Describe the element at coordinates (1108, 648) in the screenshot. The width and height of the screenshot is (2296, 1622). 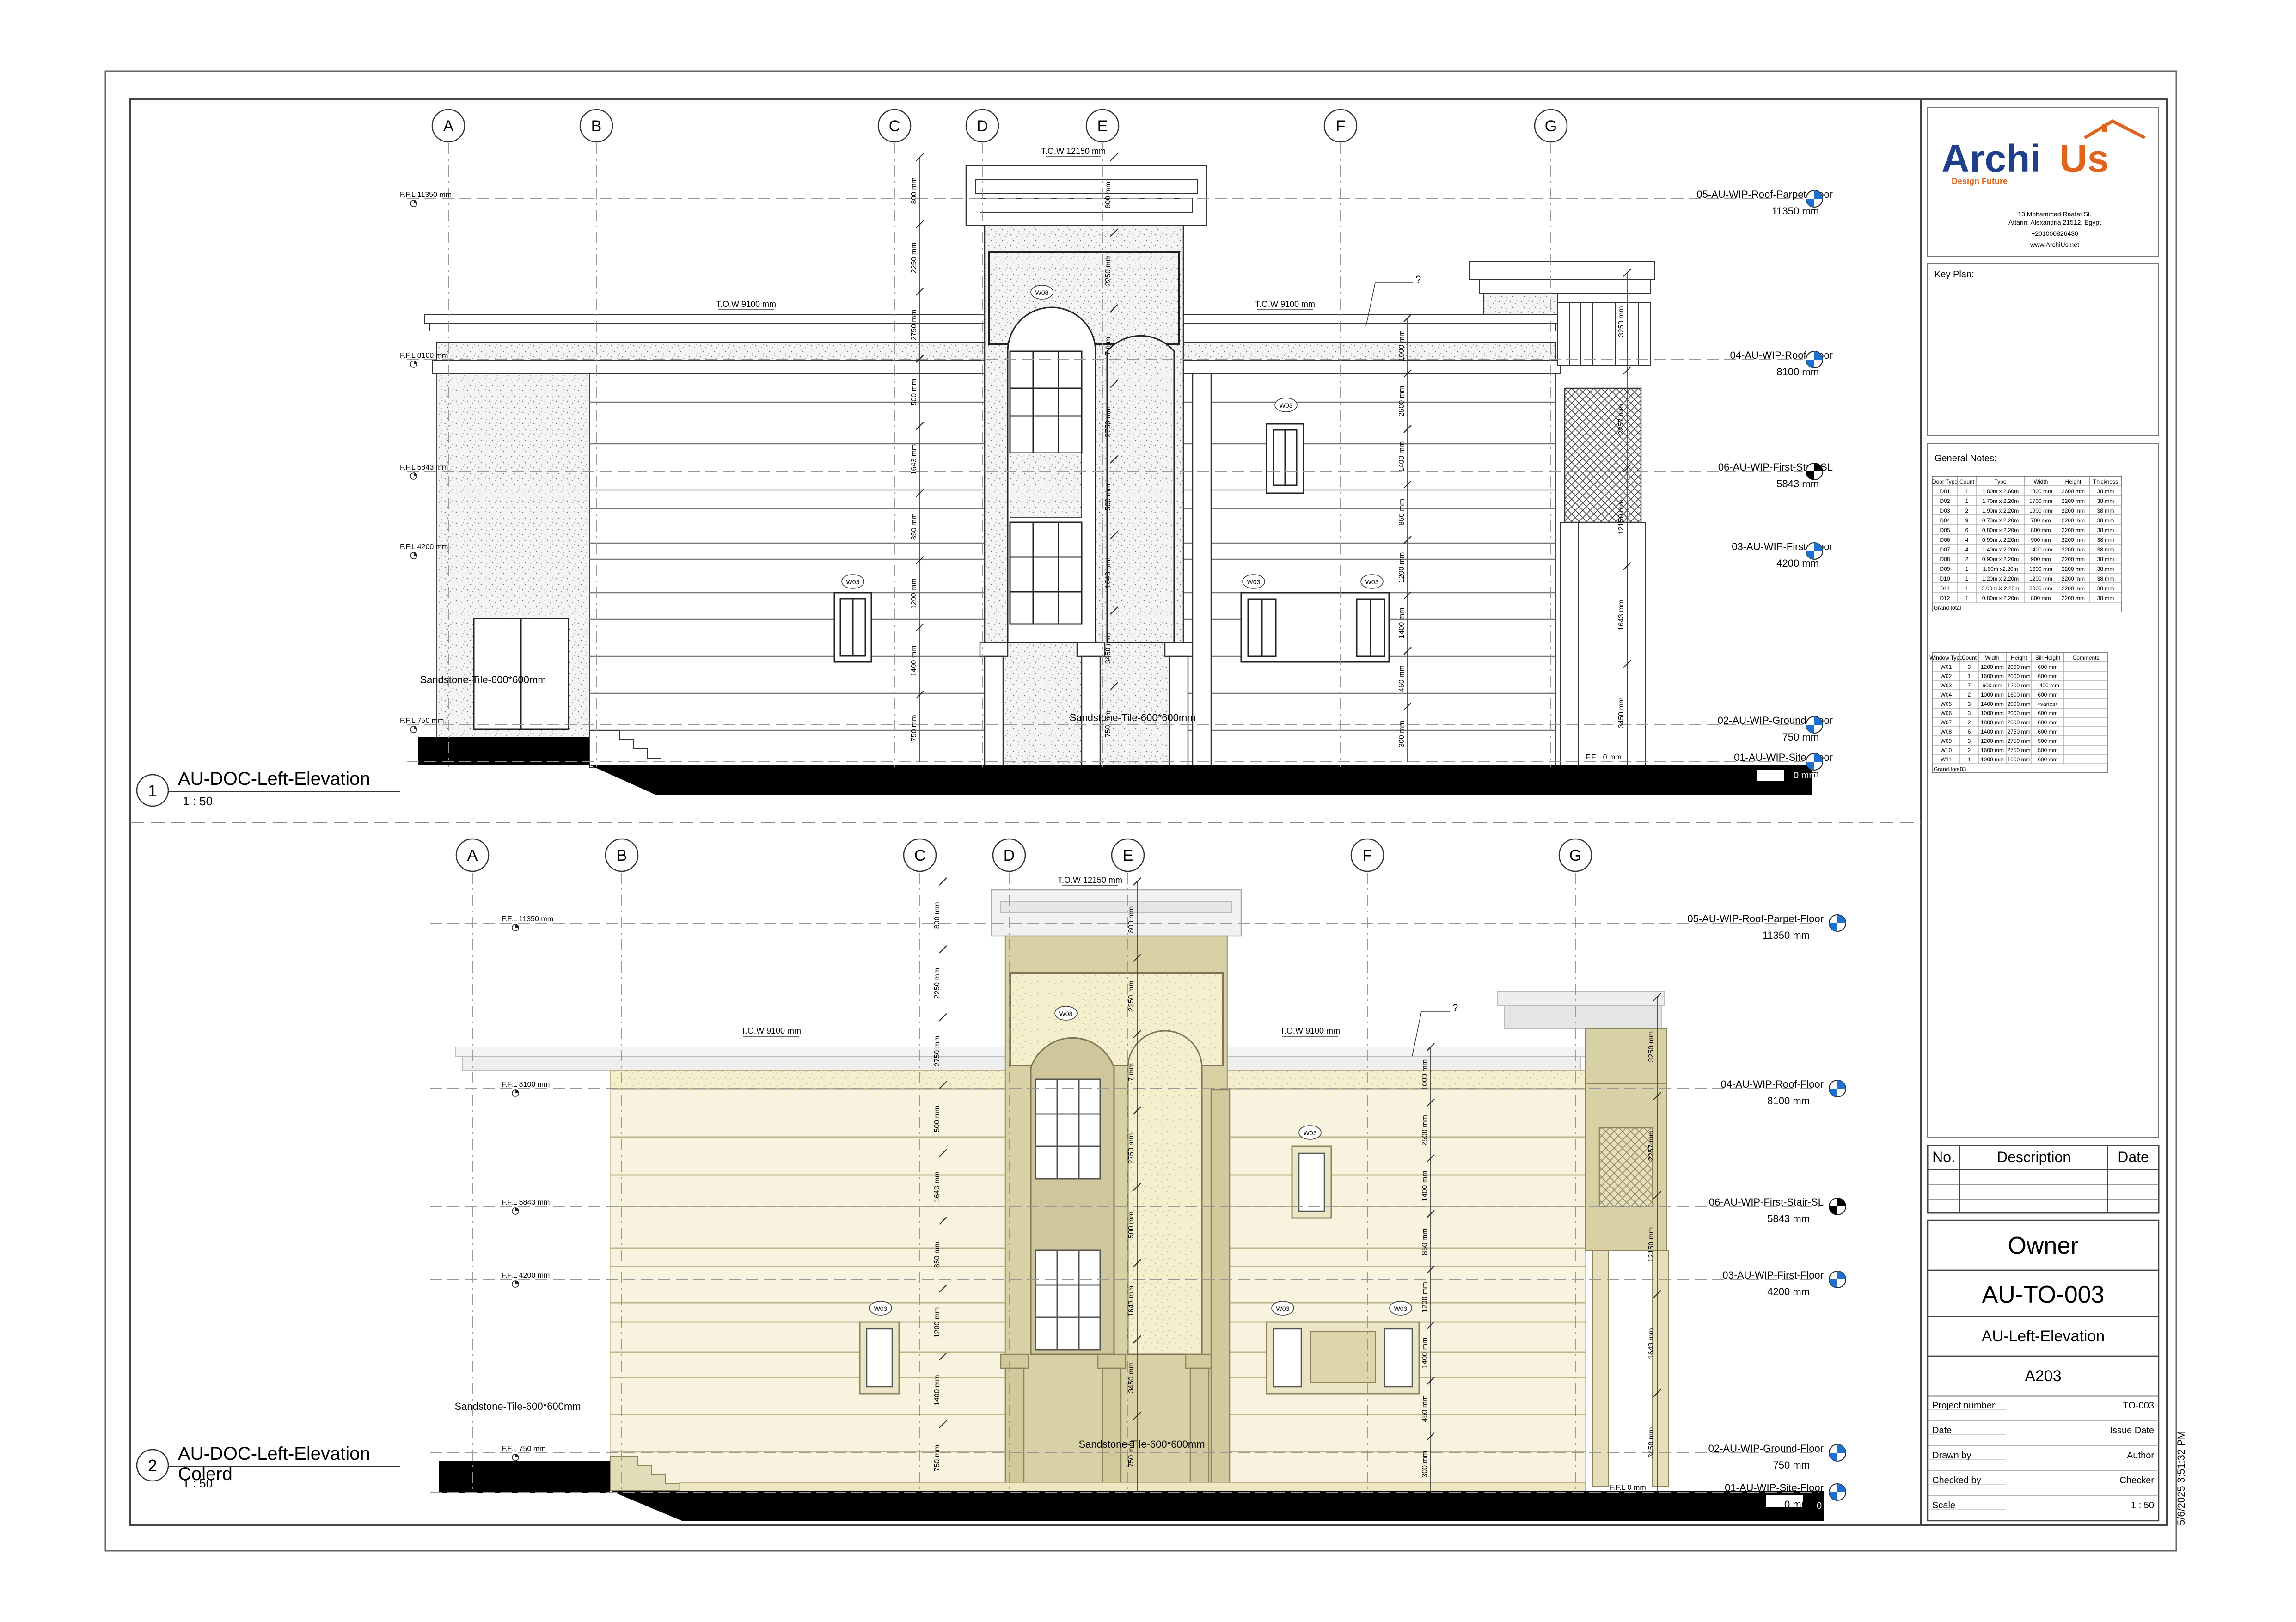
I see `dimension-text: 3450 mm` at that location.